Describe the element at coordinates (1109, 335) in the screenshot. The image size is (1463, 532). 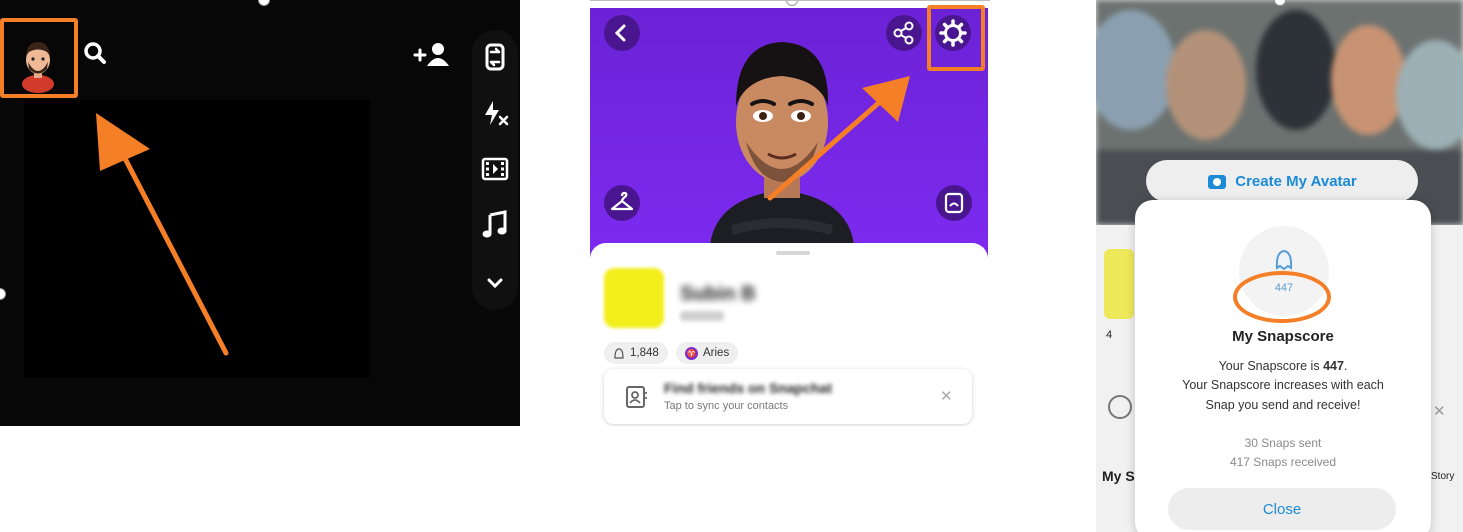
I see `underlay-score: 4` at that location.